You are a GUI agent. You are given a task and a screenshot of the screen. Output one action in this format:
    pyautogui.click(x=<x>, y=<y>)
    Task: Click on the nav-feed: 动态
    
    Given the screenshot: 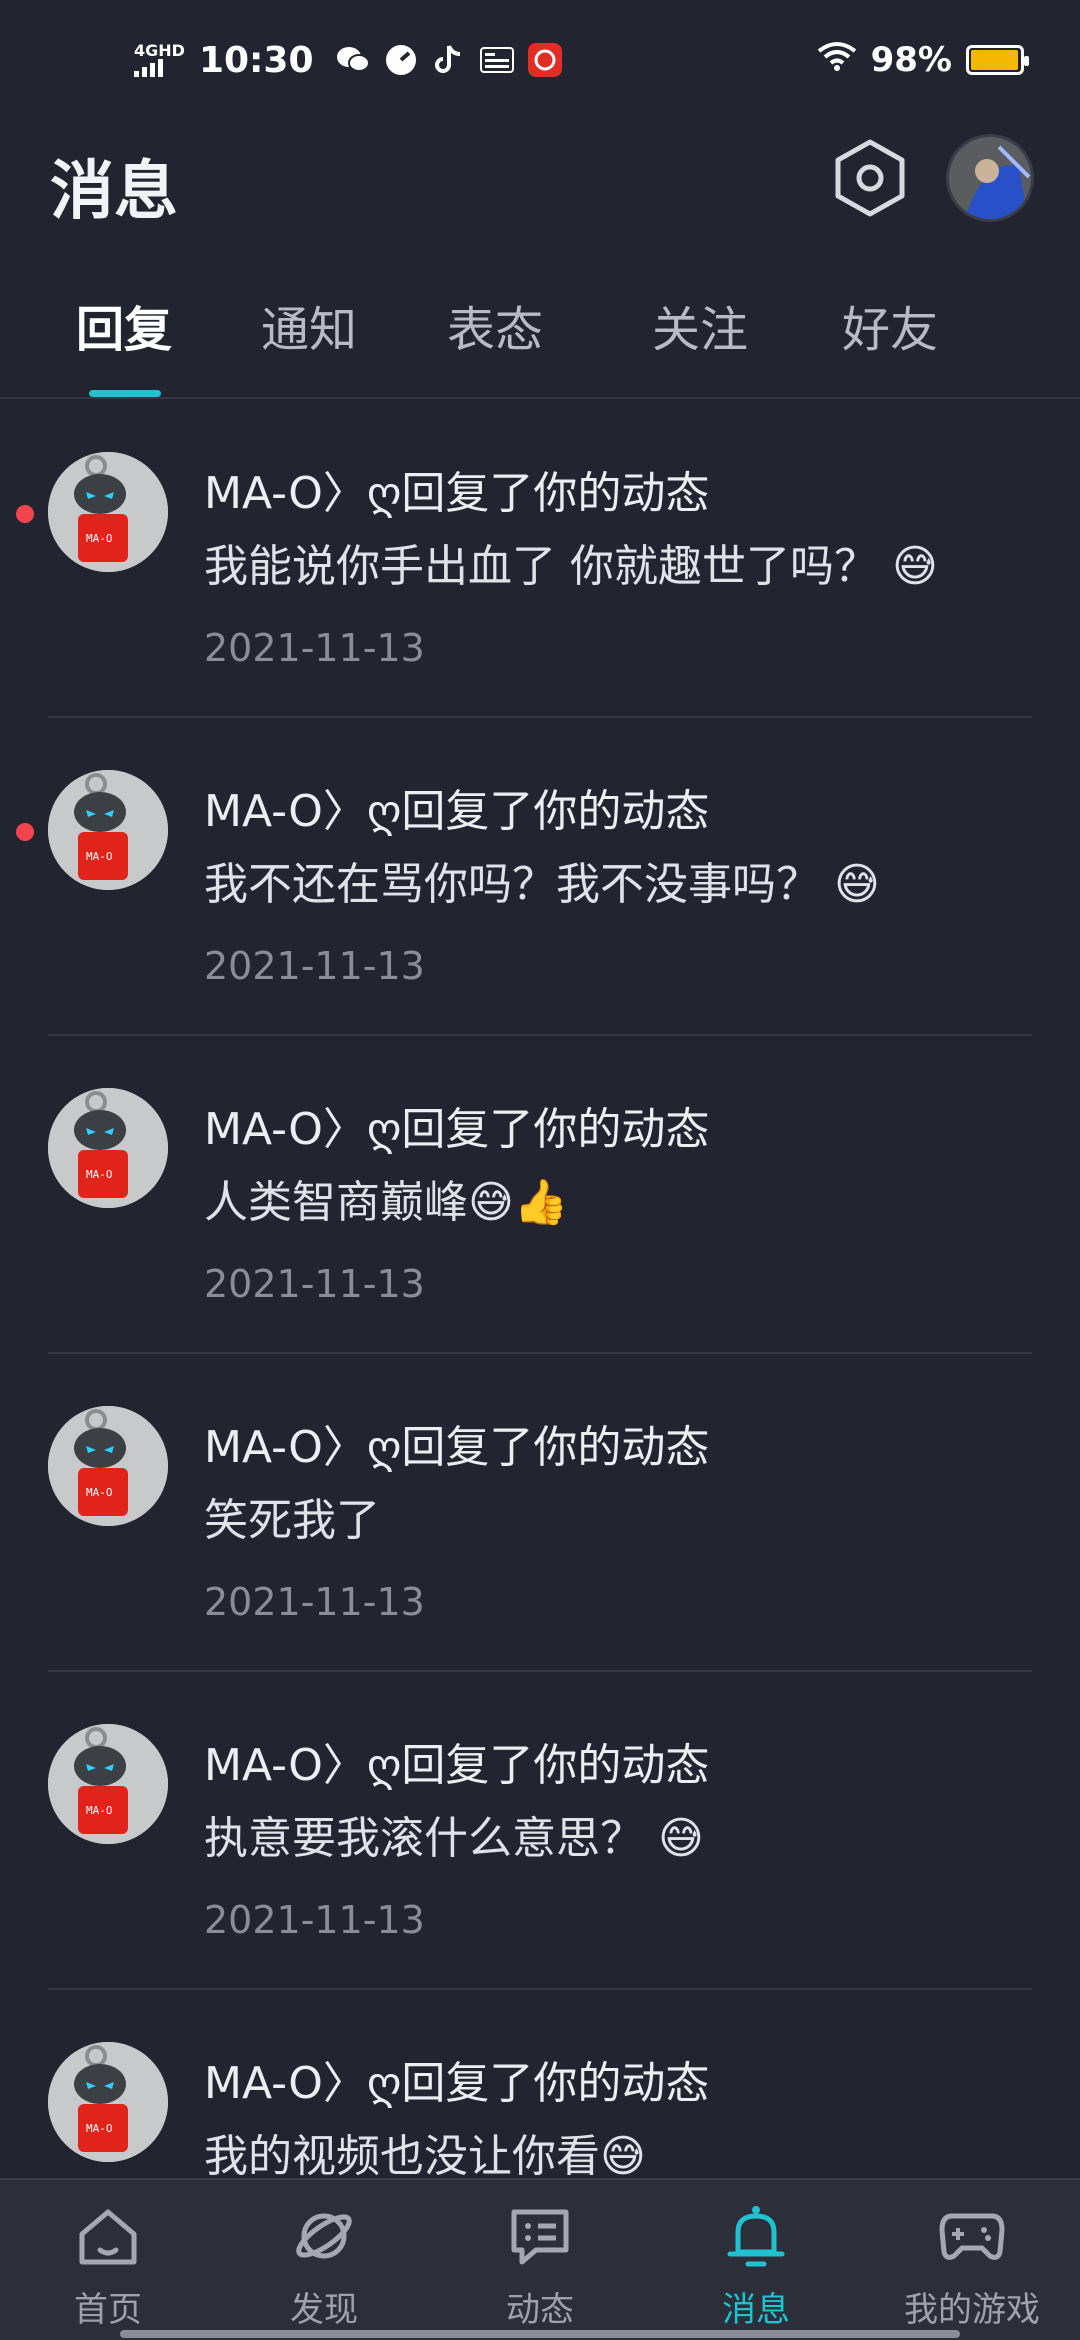 What is the action you would take?
    pyautogui.click(x=540, y=2260)
    